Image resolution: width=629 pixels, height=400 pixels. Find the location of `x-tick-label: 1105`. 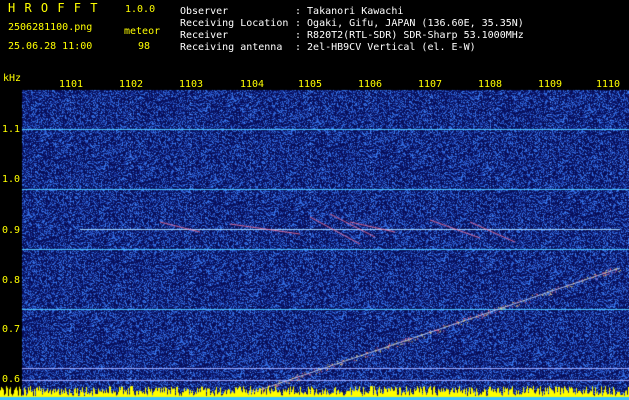

x-tick-label: 1105 is located at coordinates (310, 84).